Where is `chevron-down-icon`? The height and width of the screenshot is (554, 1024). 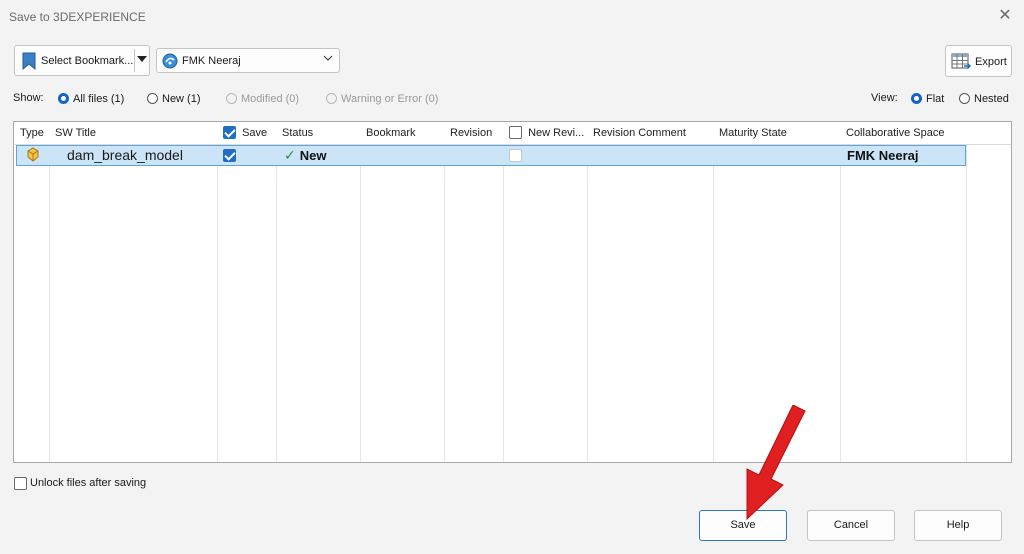 chevron-down-icon is located at coordinates (328, 59).